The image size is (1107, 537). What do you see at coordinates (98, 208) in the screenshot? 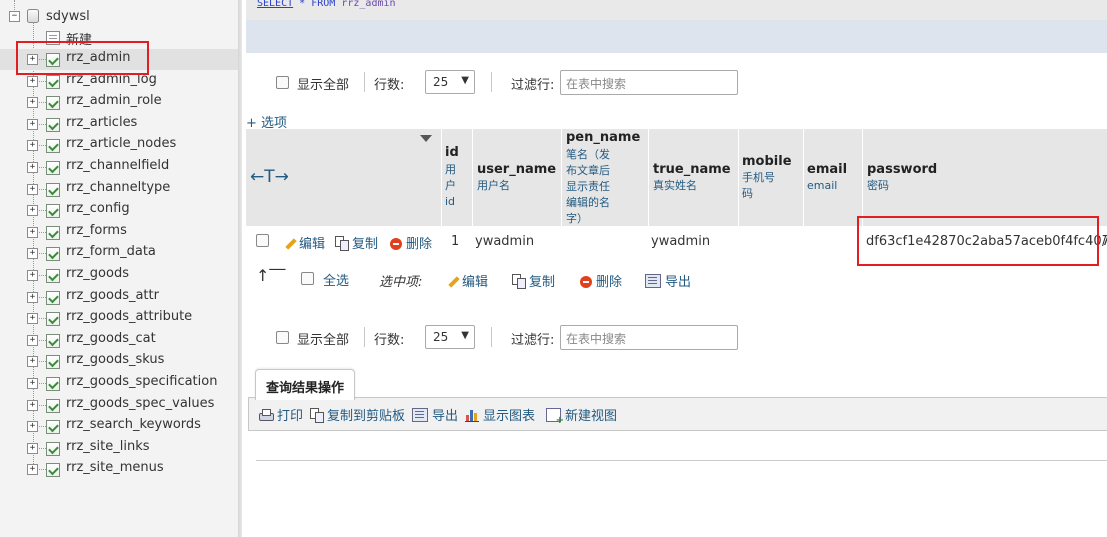
I see `sidebar-table-label: rrz_config` at bounding box center [98, 208].